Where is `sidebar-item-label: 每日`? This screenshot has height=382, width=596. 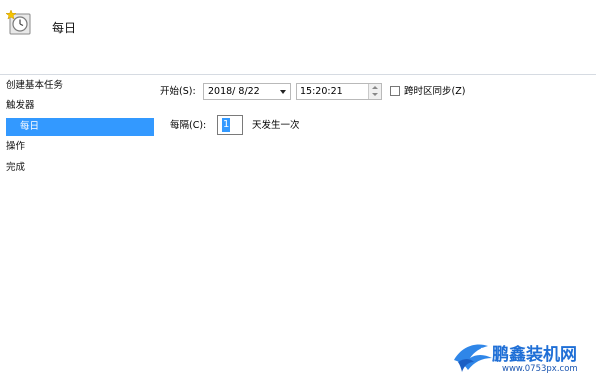 sidebar-item-label: 每日 is located at coordinates (30, 126).